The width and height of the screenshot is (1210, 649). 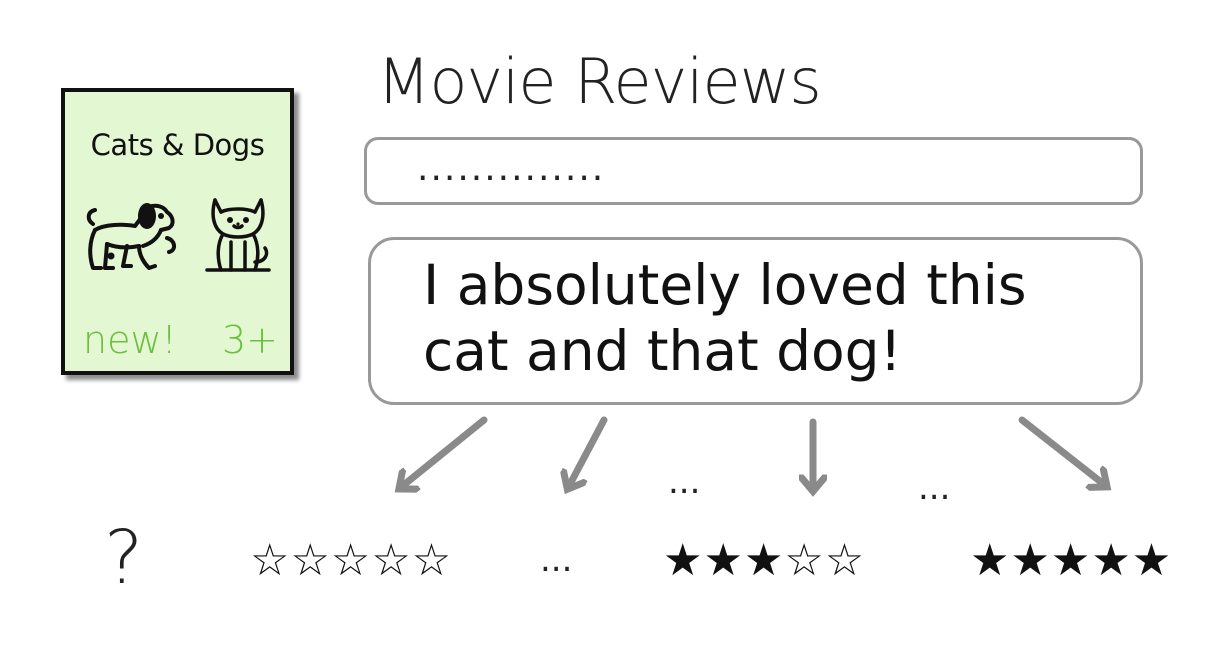 What do you see at coordinates (1062, 451) in the screenshot?
I see `arrow-to-five-stars` at bounding box center [1062, 451].